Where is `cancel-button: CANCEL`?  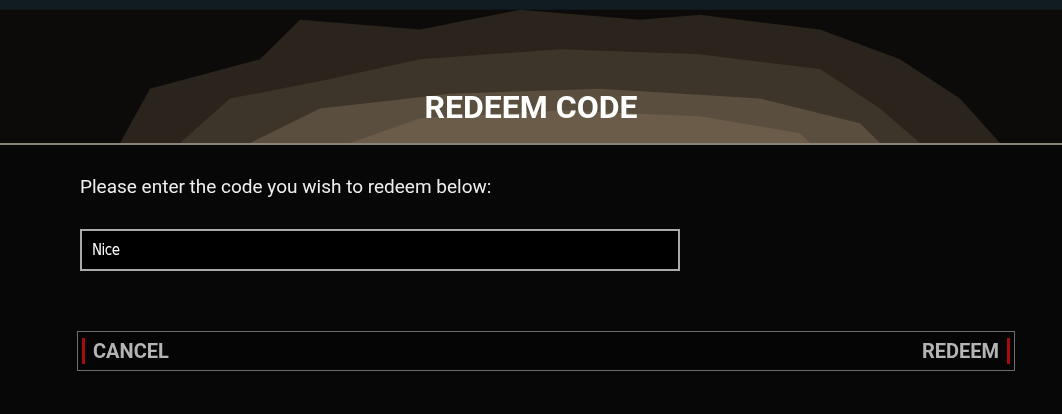 cancel-button: CANCEL is located at coordinates (125, 351).